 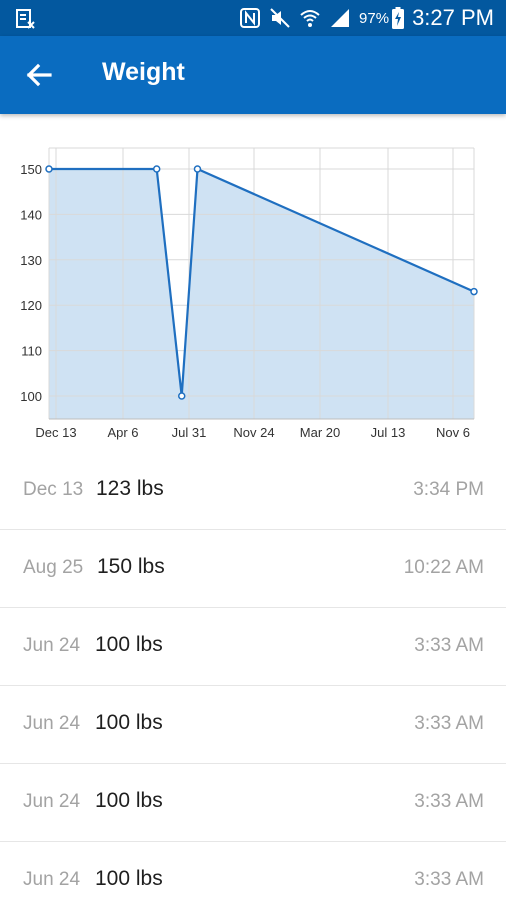 I want to click on chart-y-tick-label: 110, so click(x=31, y=351).